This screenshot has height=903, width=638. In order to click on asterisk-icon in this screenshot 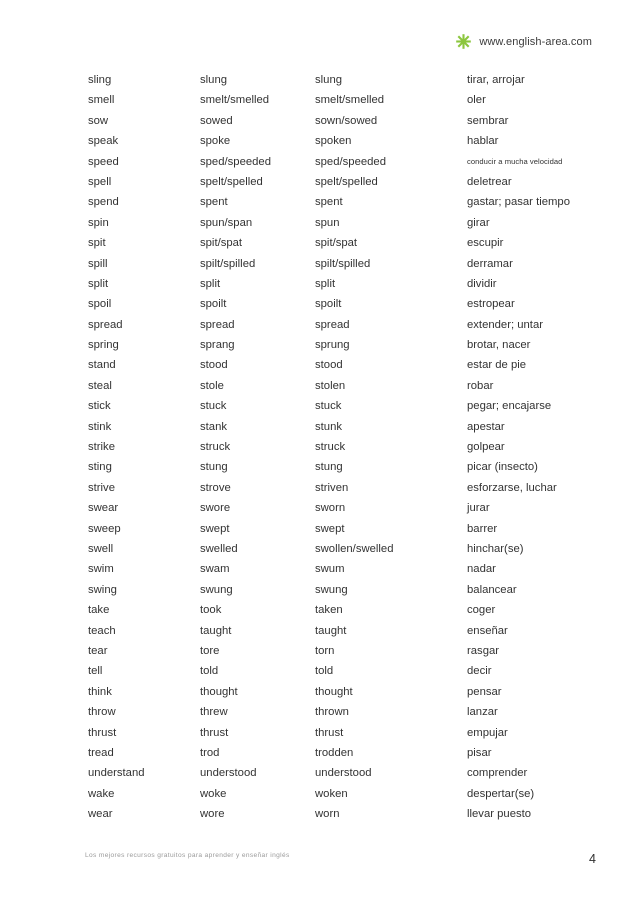, I will do `click(463, 41)`.